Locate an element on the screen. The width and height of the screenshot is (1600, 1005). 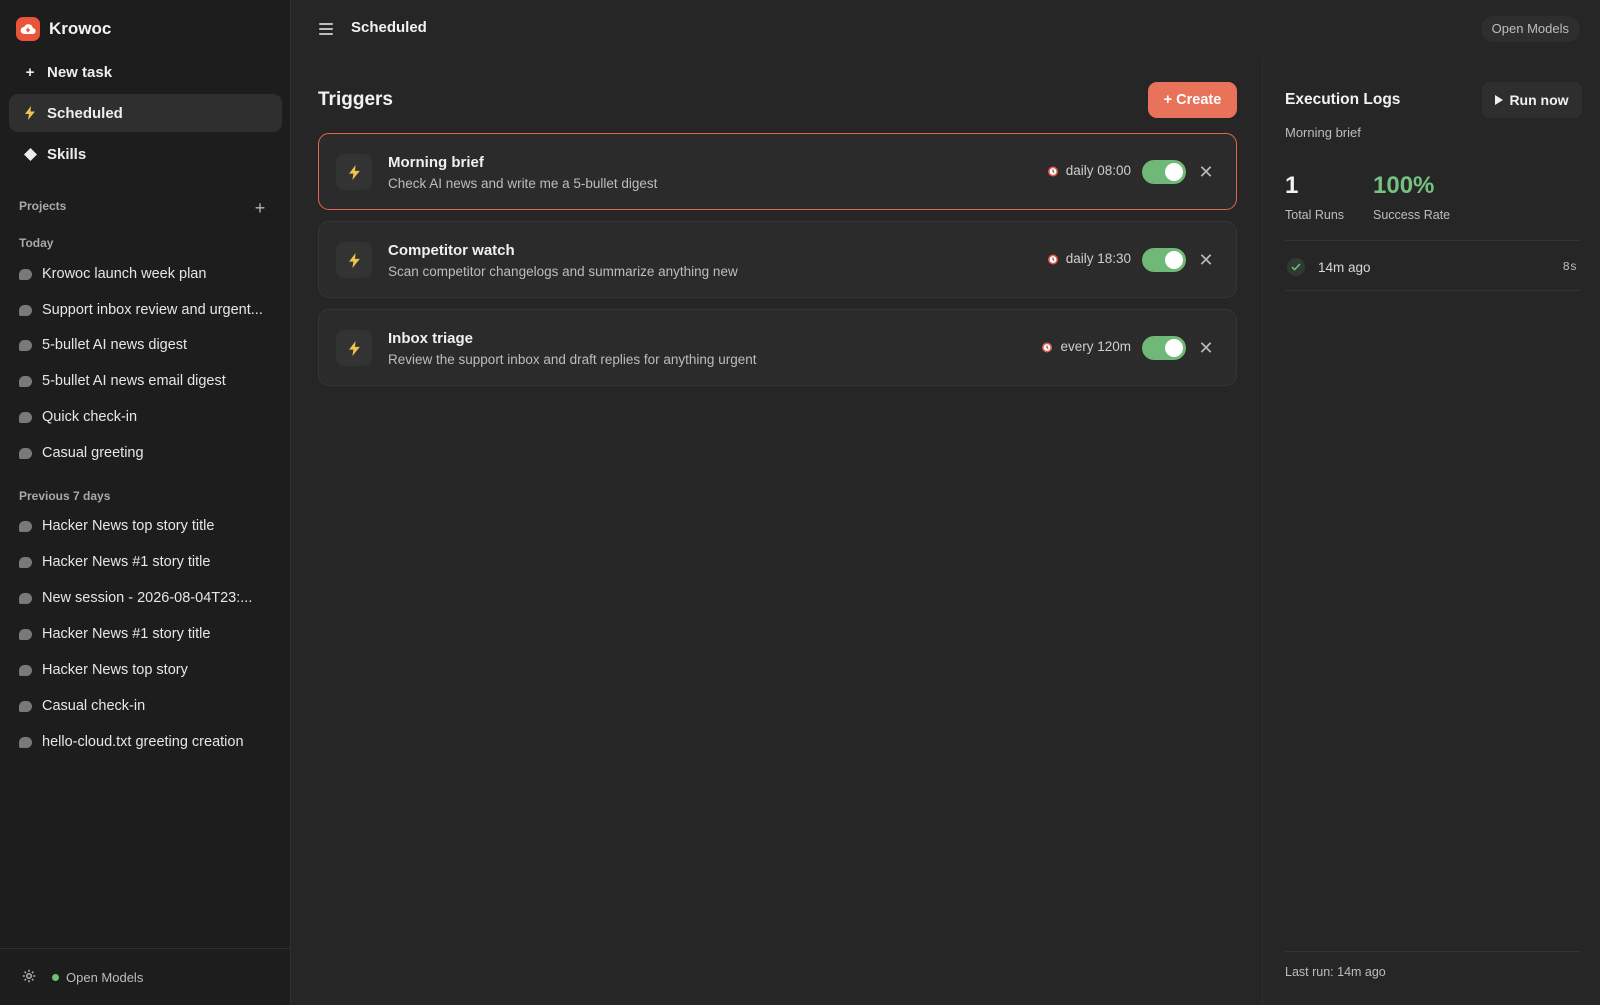
log-entry: 14m ago 8s is located at coordinates (1433, 267).